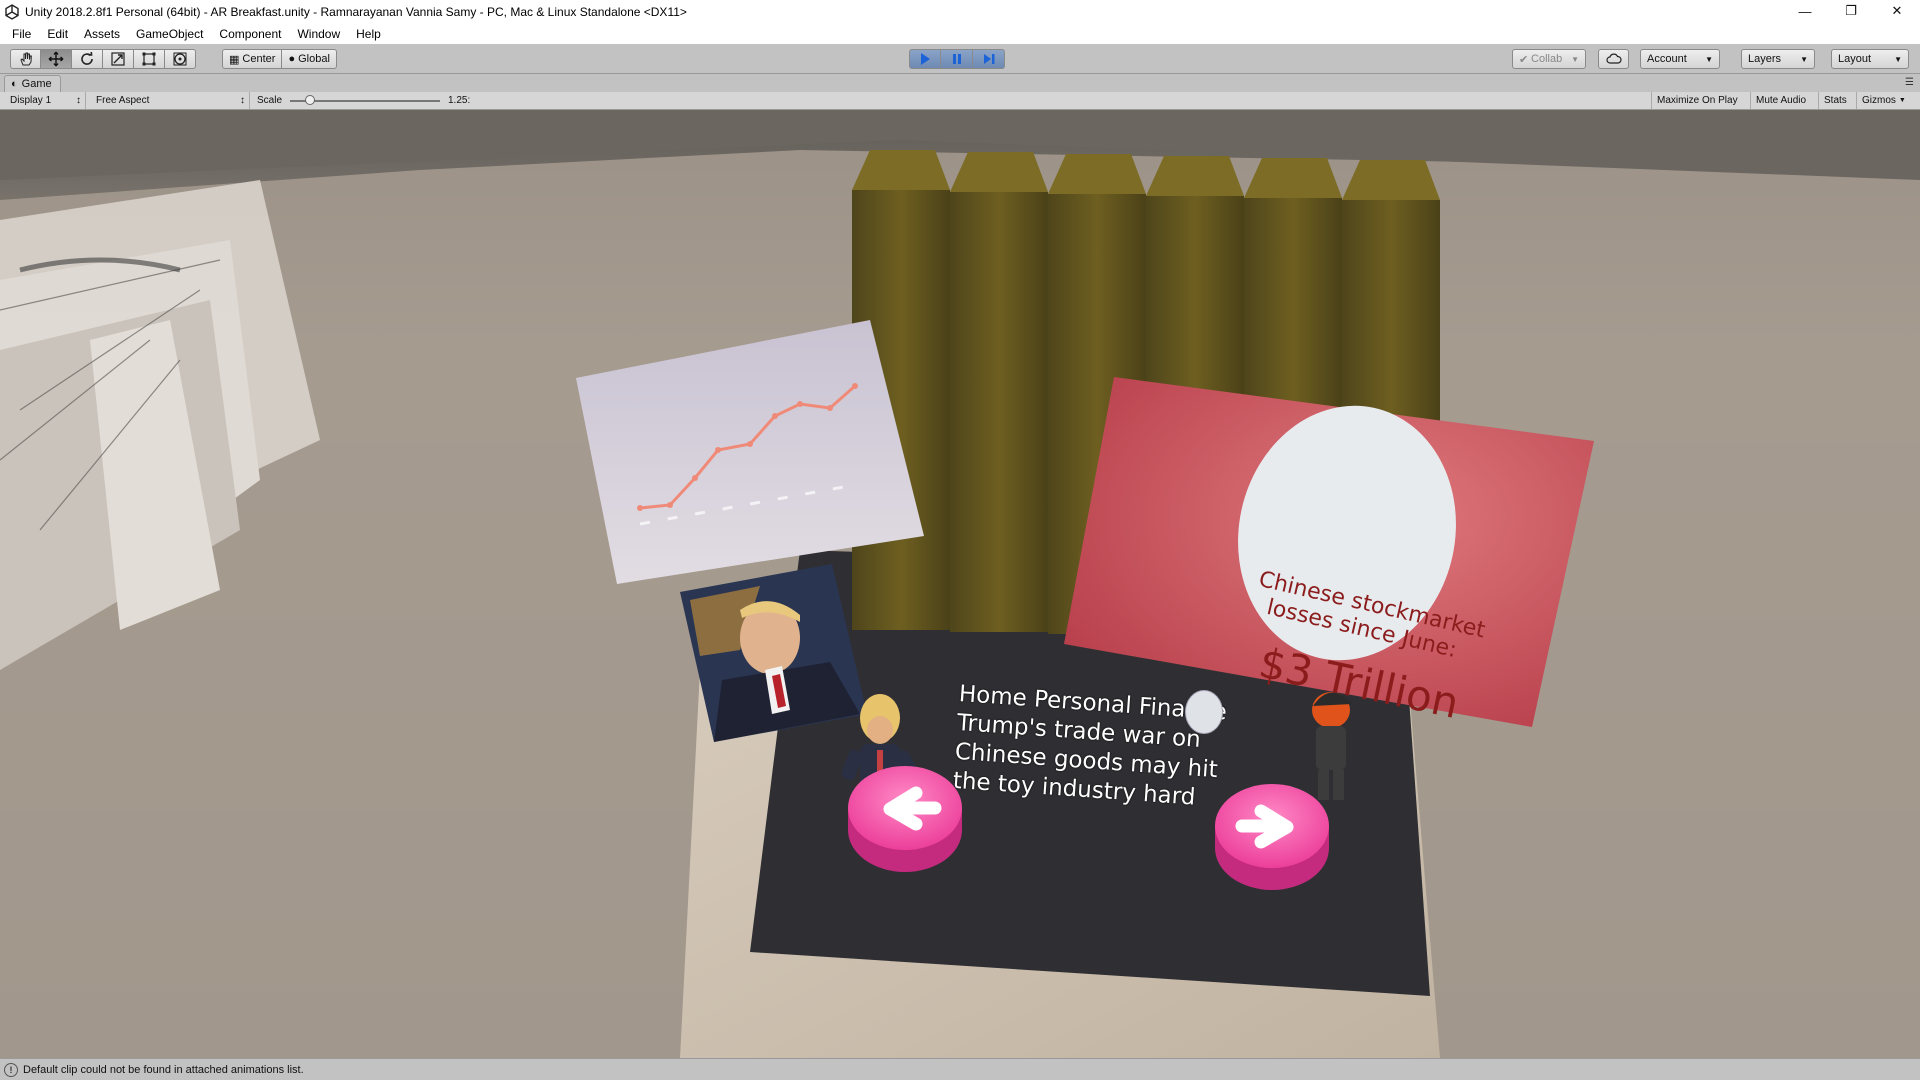 The height and width of the screenshot is (1080, 1920). Describe the element at coordinates (123, 100) in the screenshot. I see `aspect-label: Free Aspect` at that location.